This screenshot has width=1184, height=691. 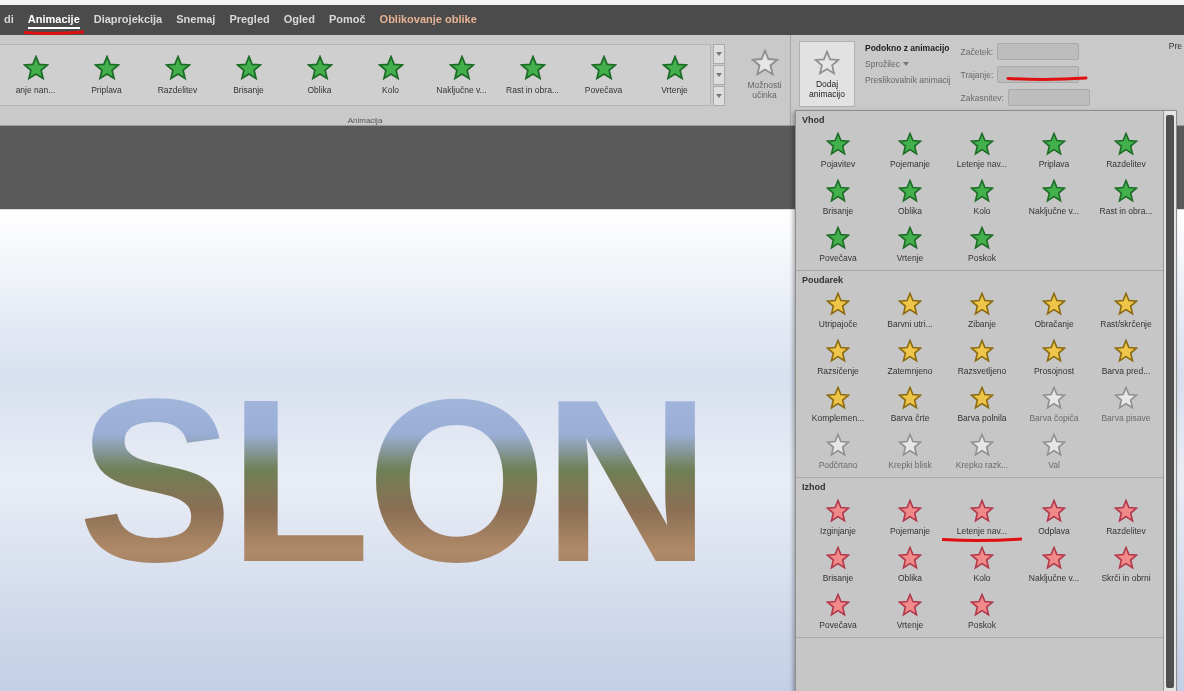 What do you see at coordinates (347, 20) in the screenshot?
I see `menu-tab: Pomoč` at bounding box center [347, 20].